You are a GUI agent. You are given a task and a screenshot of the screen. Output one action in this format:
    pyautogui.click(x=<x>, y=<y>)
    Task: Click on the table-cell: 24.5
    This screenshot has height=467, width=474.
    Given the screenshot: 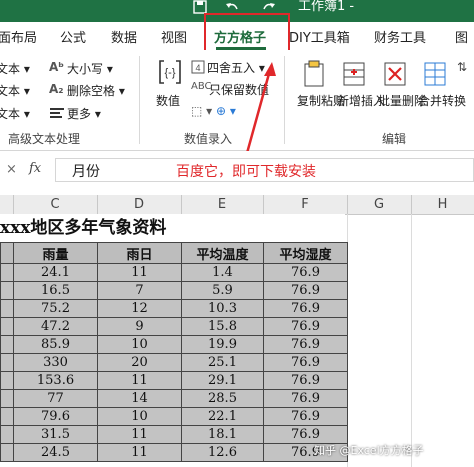 What is the action you would take?
    pyautogui.click(x=55, y=452)
    